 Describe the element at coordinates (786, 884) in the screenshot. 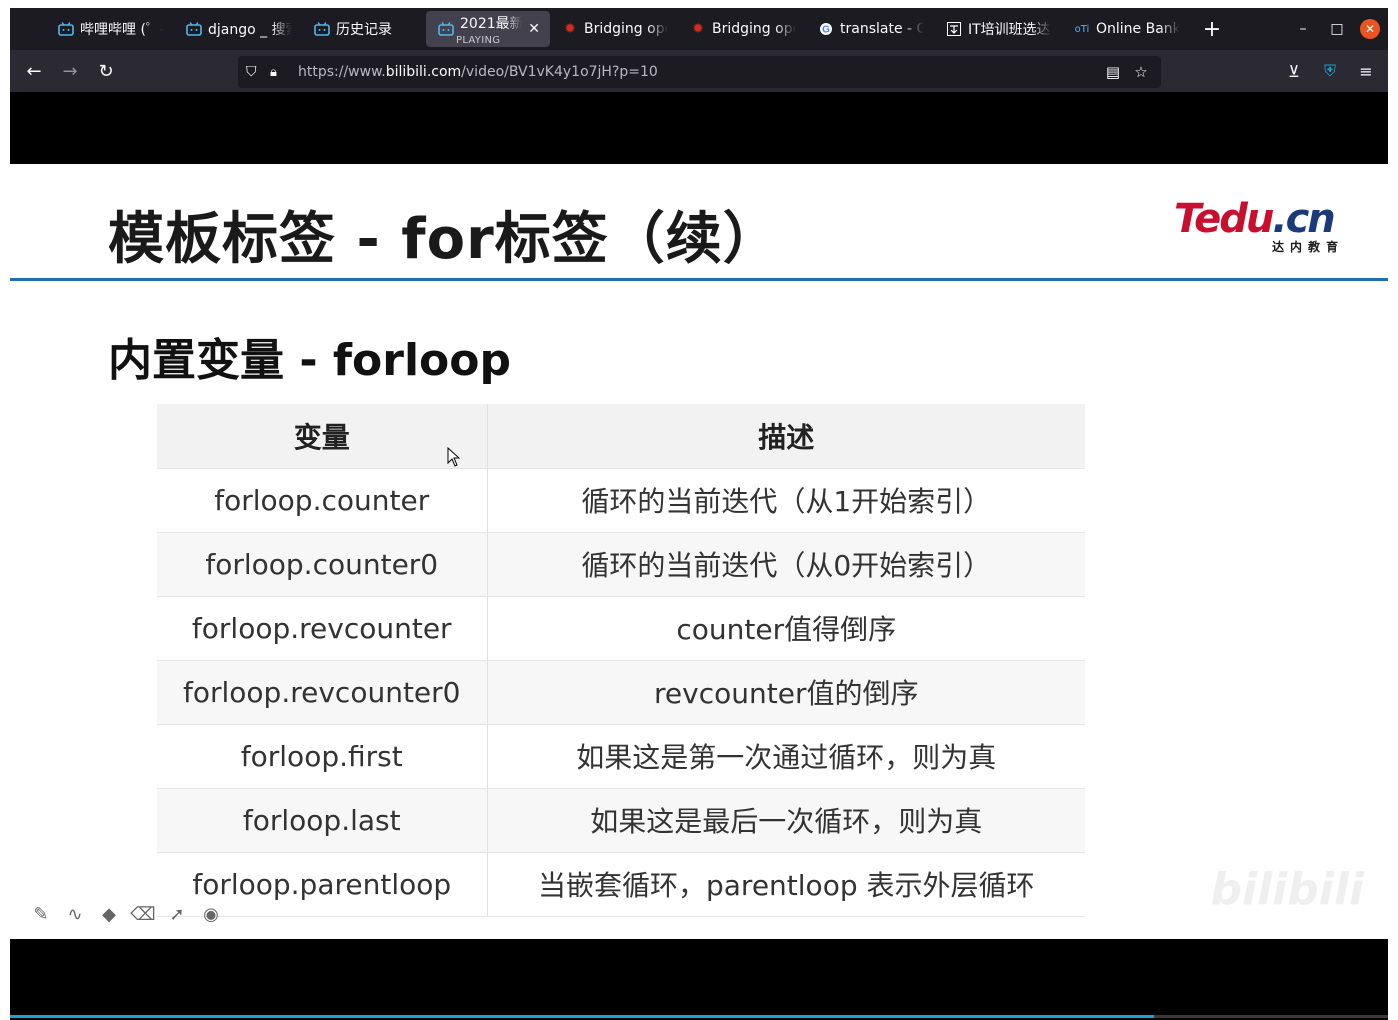

I see `description-cell: 当嵌套循环，parentloop 表示外层循环` at that location.